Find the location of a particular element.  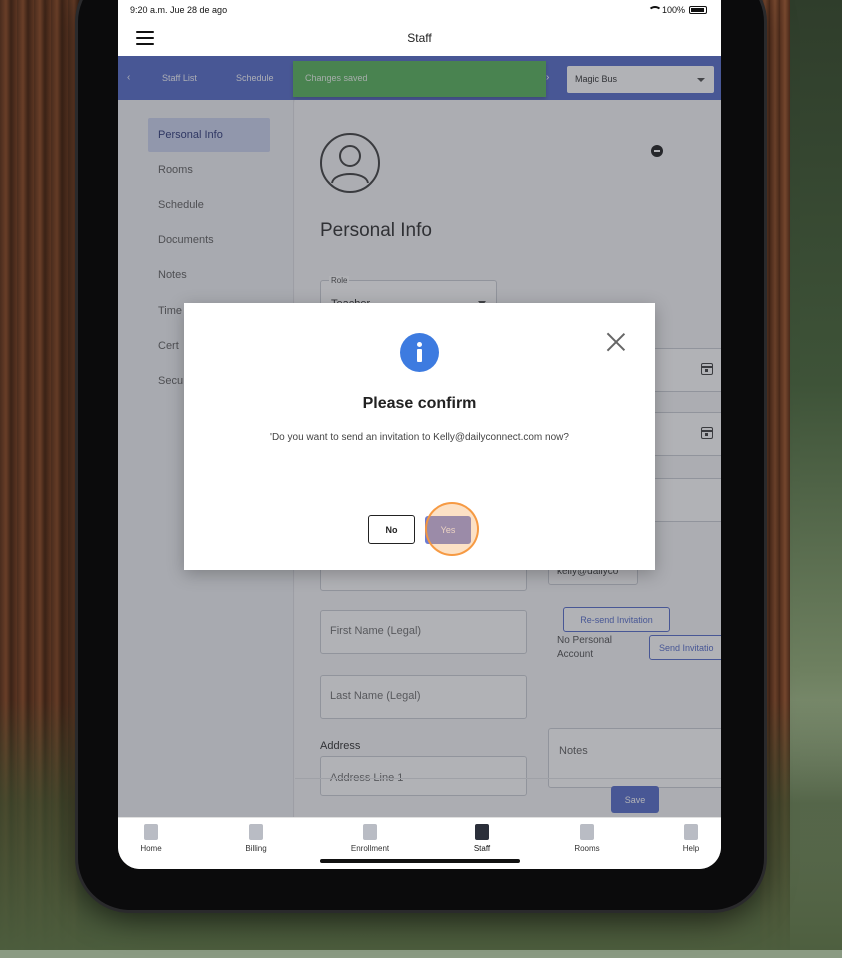

forest-right is located at coordinates (816, 479).